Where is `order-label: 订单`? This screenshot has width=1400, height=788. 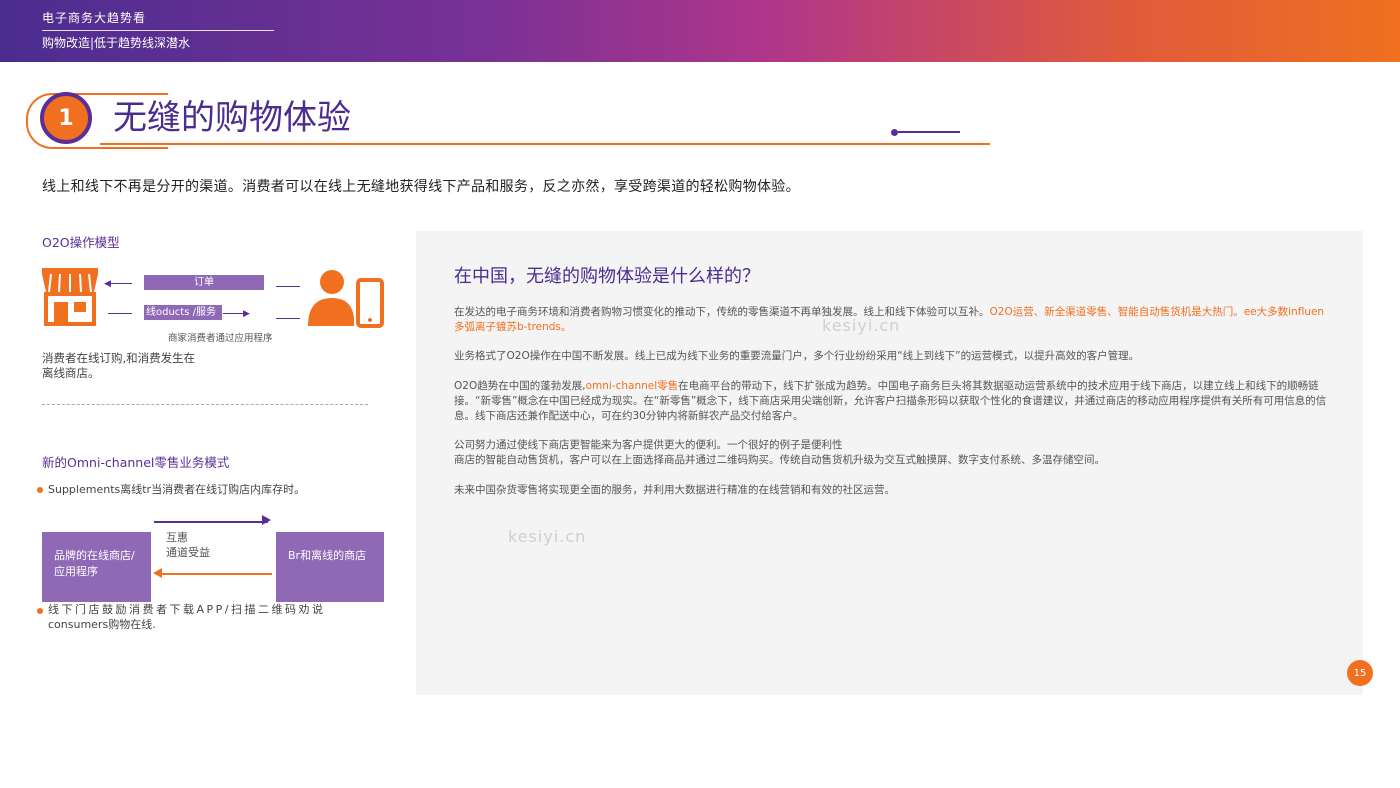
order-label: 订单 is located at coordinates (204, 282).